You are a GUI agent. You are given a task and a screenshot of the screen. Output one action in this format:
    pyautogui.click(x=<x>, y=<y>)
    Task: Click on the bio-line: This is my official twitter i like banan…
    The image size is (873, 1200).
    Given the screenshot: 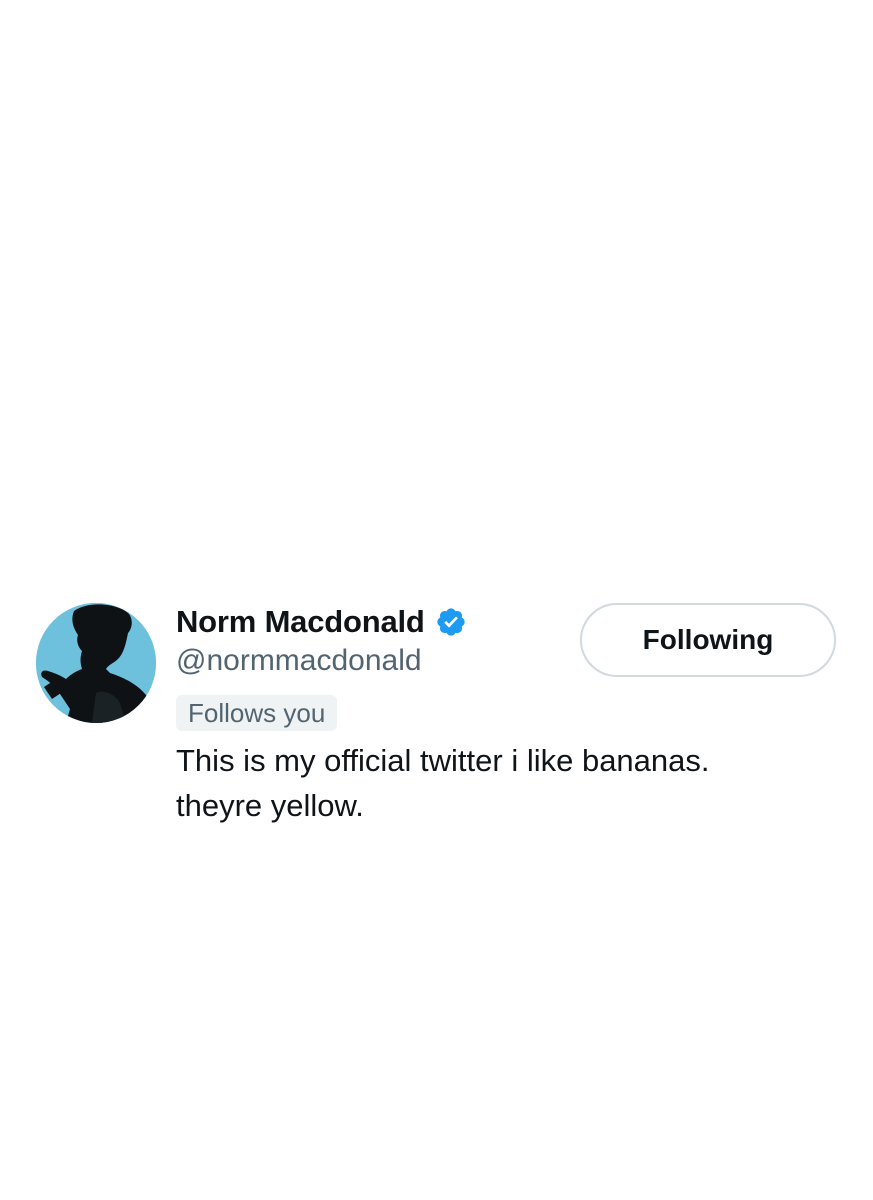 What is the action you would take?
    pyautogui.click(x=443, y=760)
    